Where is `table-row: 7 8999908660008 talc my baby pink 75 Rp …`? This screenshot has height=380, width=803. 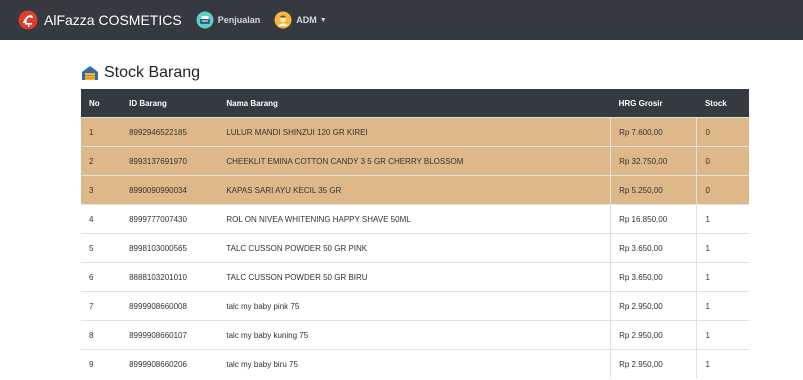
table-row: 7 8999908660008 talc my baby pink 75 Rp … is located at coordinates (415, 306).